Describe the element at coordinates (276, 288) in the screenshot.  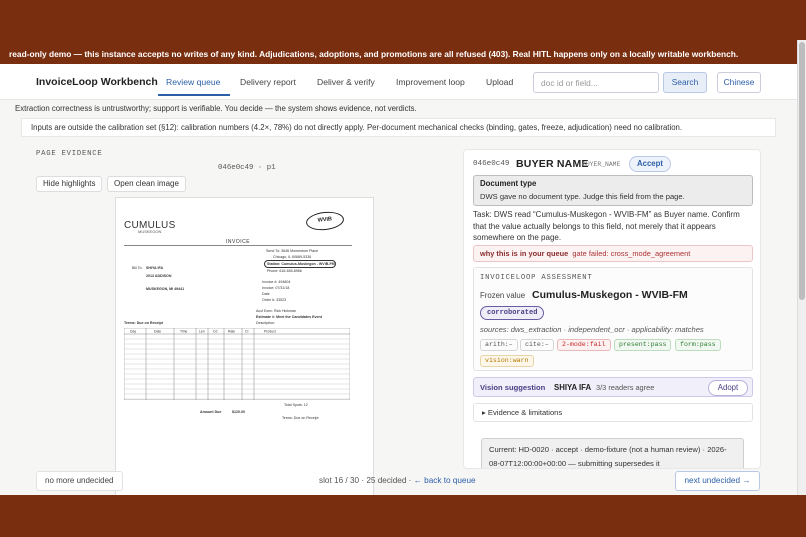
I see `doc-right-line: Invoice: 07/31/18` at that location.